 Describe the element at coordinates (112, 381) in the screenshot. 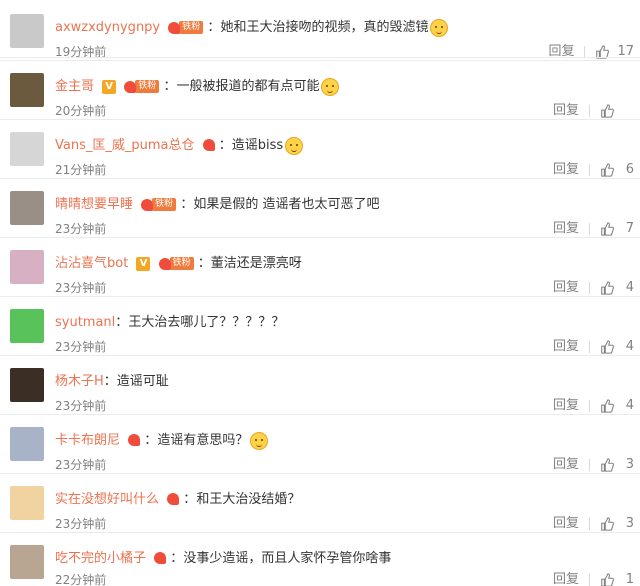

I see `comment-line: 杨木子H：造谣可耻` at that location.